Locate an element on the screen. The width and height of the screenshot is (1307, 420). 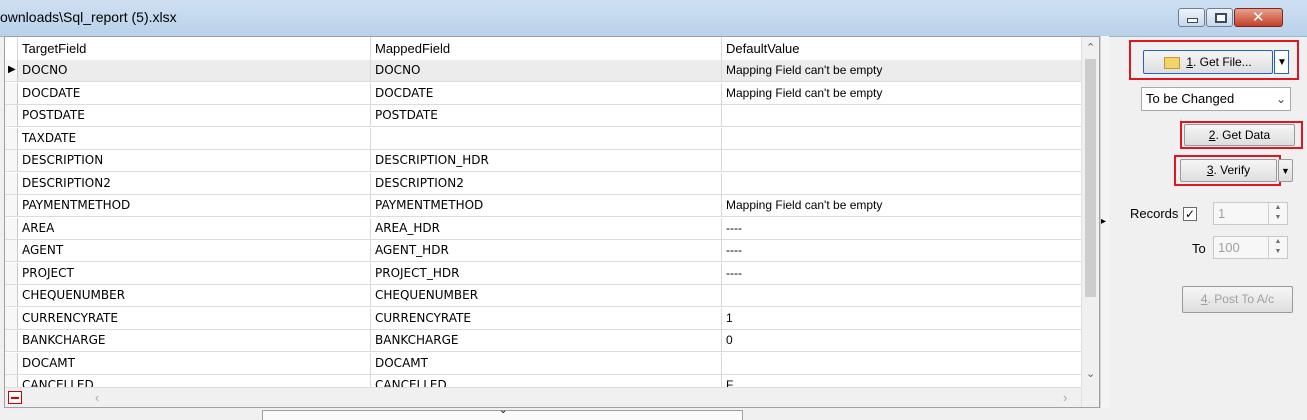
table-row: CURRENCYRATE CURRENCYRATE 1 is located at coordinates (543, 318).